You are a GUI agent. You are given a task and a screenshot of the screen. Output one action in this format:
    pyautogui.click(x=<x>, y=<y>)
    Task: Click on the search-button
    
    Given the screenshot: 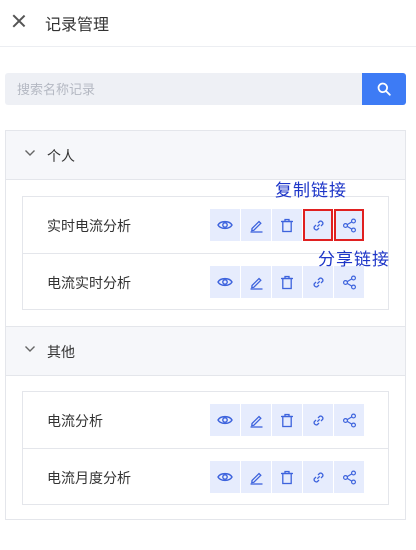 What is the action you would take?
    pyautogui.click(x=384, y=89)
    